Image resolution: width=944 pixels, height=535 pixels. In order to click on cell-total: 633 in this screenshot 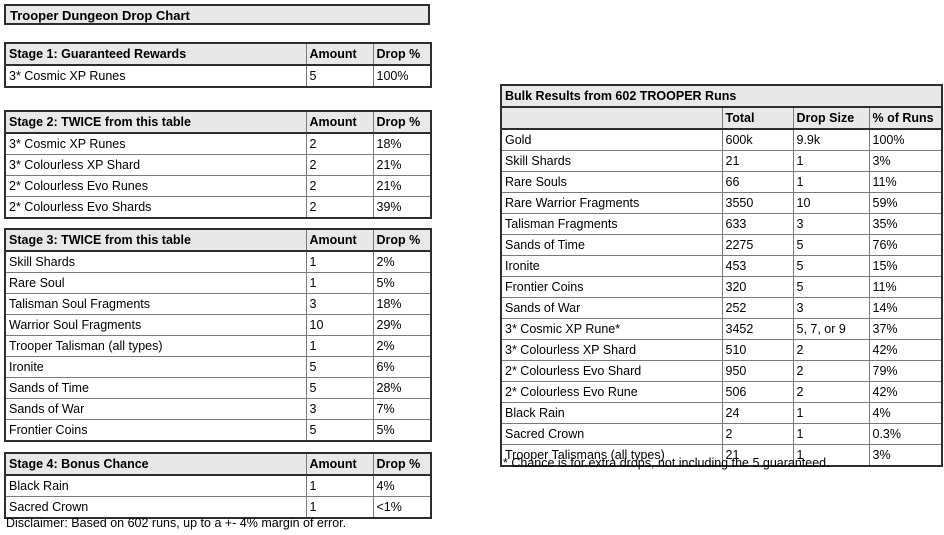, I will do `click(757, 224)`.